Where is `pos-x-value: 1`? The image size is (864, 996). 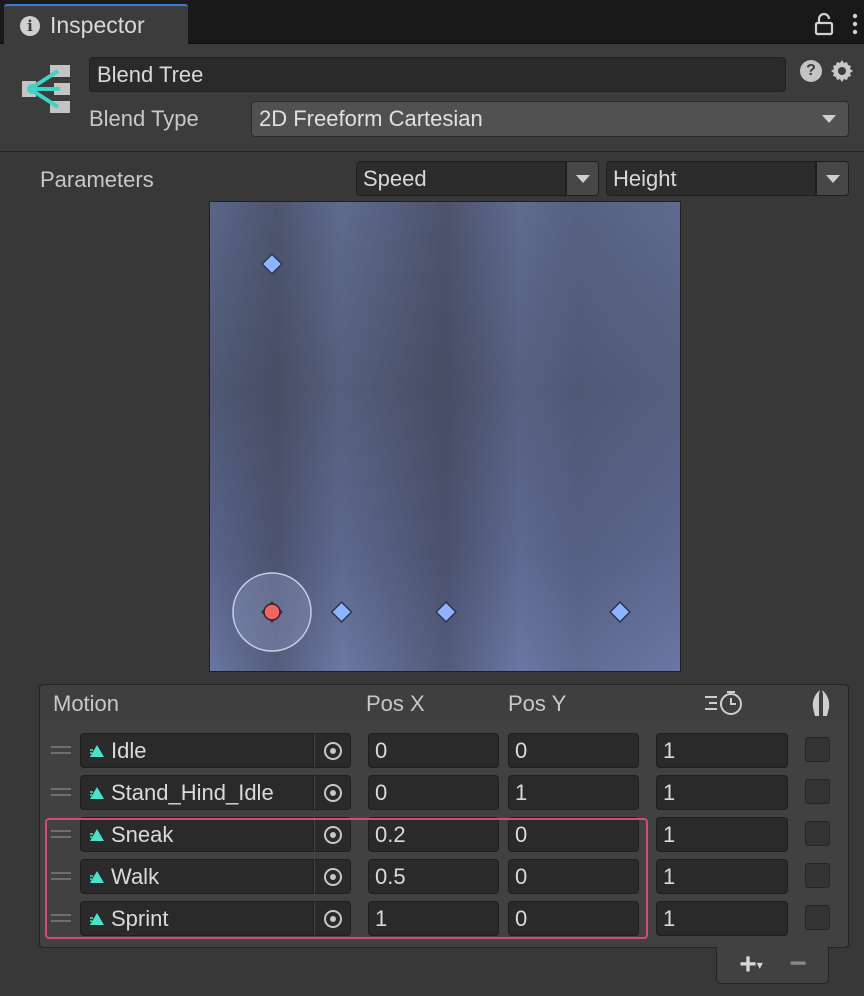
pos-x-value: 1 is located at coordinates (381, 918).